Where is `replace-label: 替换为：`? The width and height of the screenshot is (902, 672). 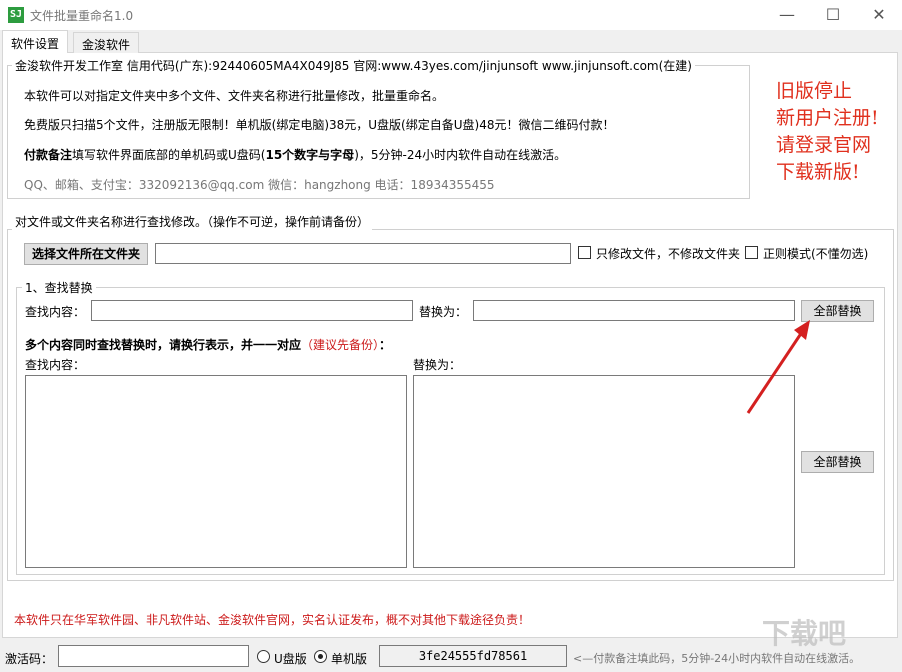
replace-label: 替换为： is located at coordinates (443, 312).